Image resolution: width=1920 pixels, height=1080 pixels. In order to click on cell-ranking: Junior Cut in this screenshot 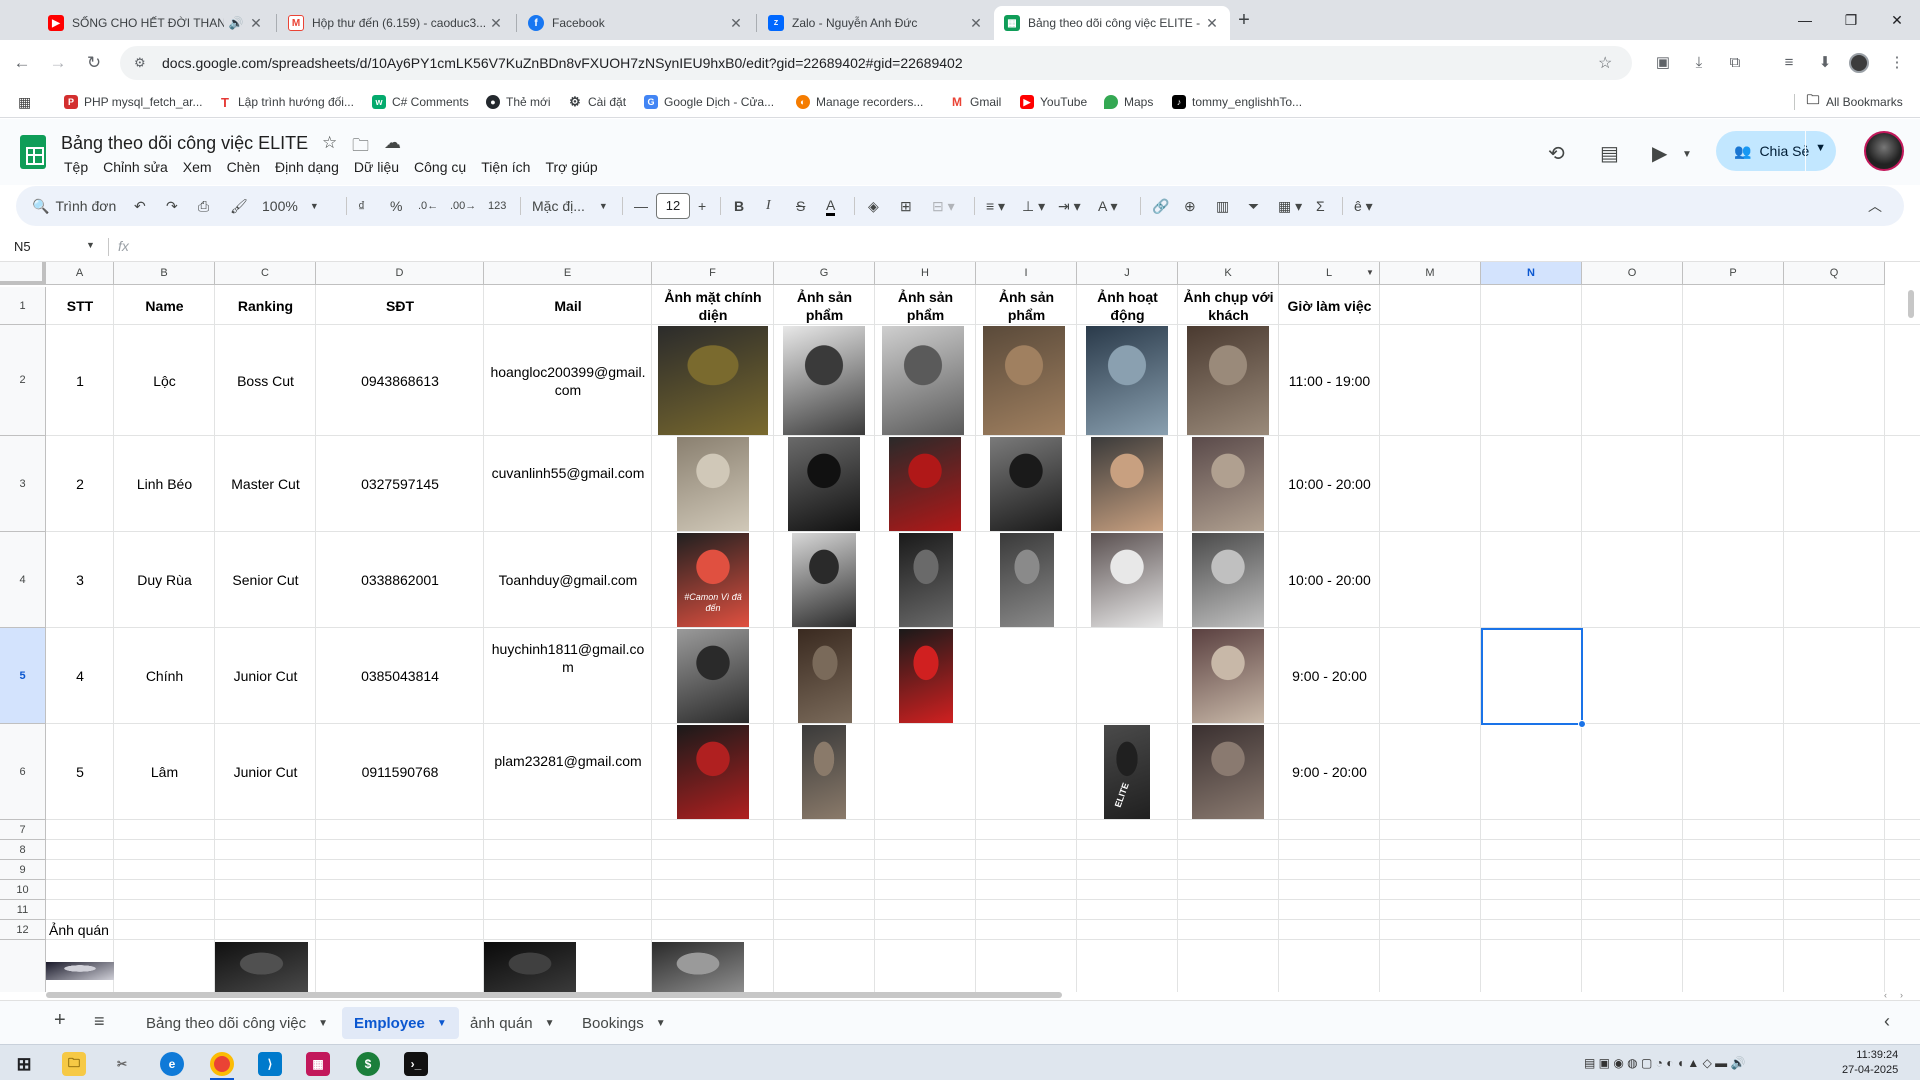, I will do `click(265, 676)`.